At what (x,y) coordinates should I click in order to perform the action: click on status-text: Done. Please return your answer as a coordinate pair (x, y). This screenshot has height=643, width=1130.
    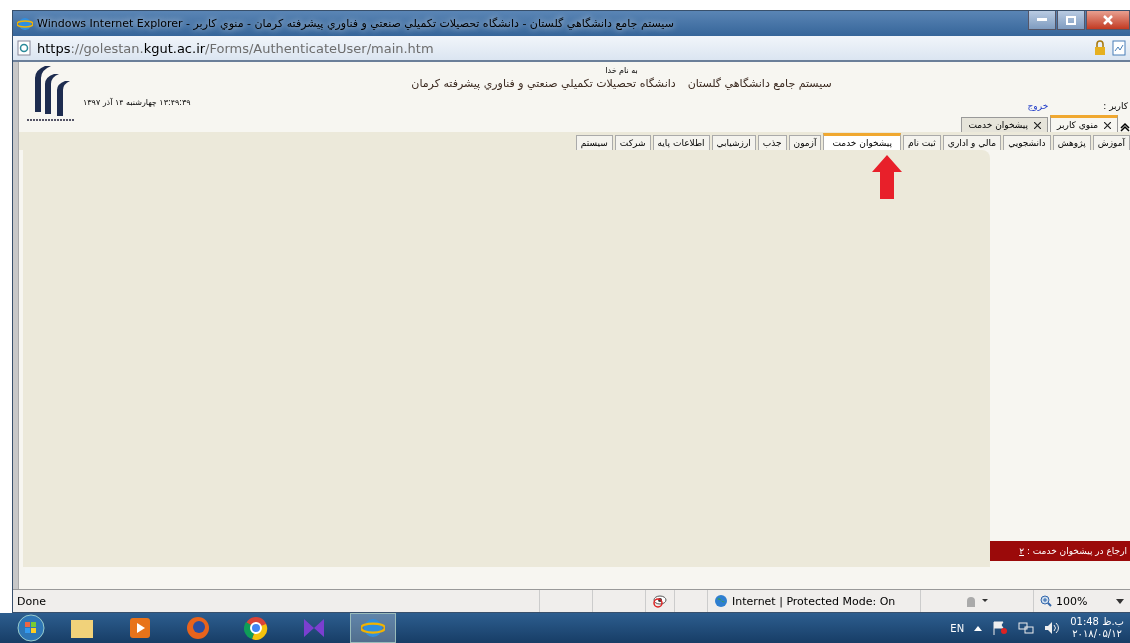
    Looking at the image, I should click on (31, 601).